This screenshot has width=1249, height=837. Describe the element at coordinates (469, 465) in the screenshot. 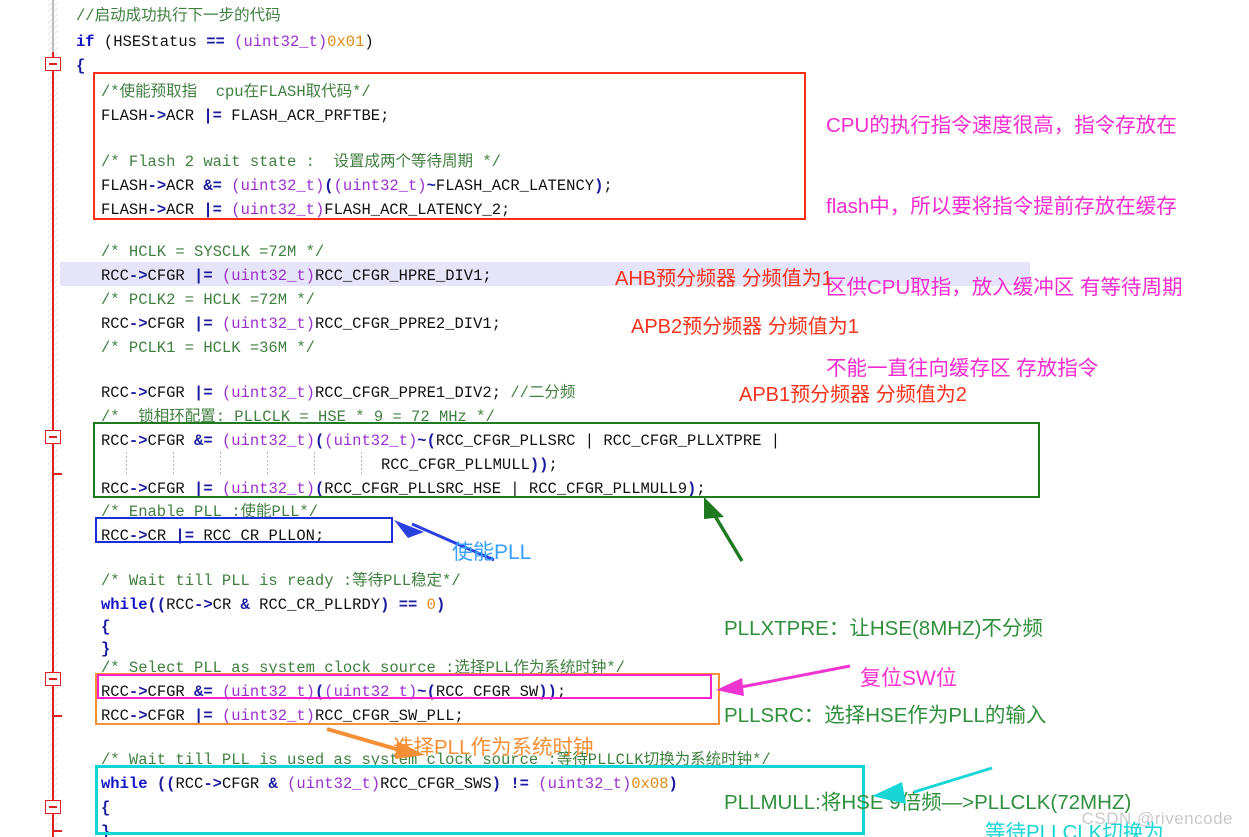

I see `code-line: RCC_CFGR_PLLMULL));` at that location.